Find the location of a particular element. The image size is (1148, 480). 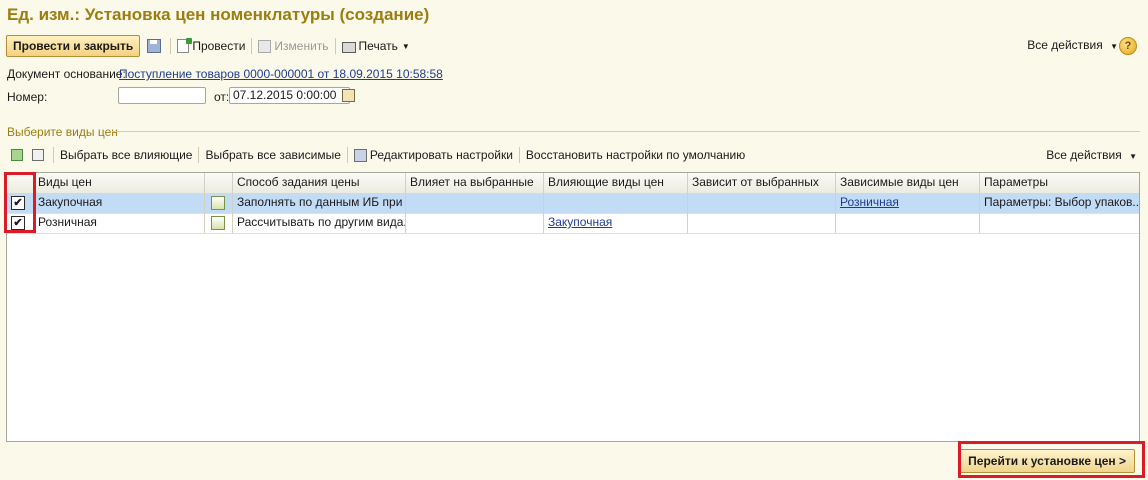

print-button: Печать ▼ is located at coordinates (376, 46).